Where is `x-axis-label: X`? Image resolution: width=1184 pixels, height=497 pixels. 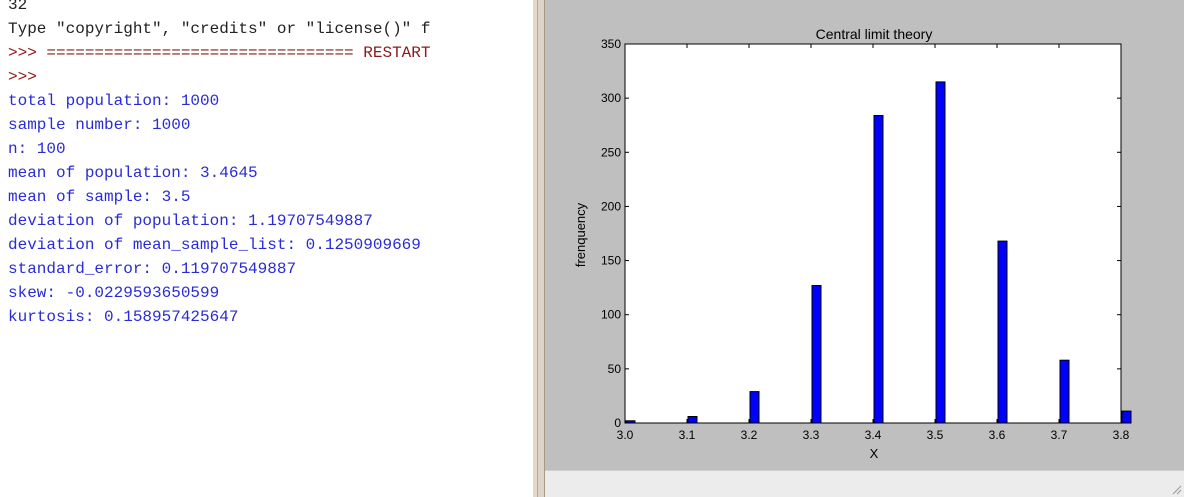 x-axis-label: X is located at coordinates (874, 453).